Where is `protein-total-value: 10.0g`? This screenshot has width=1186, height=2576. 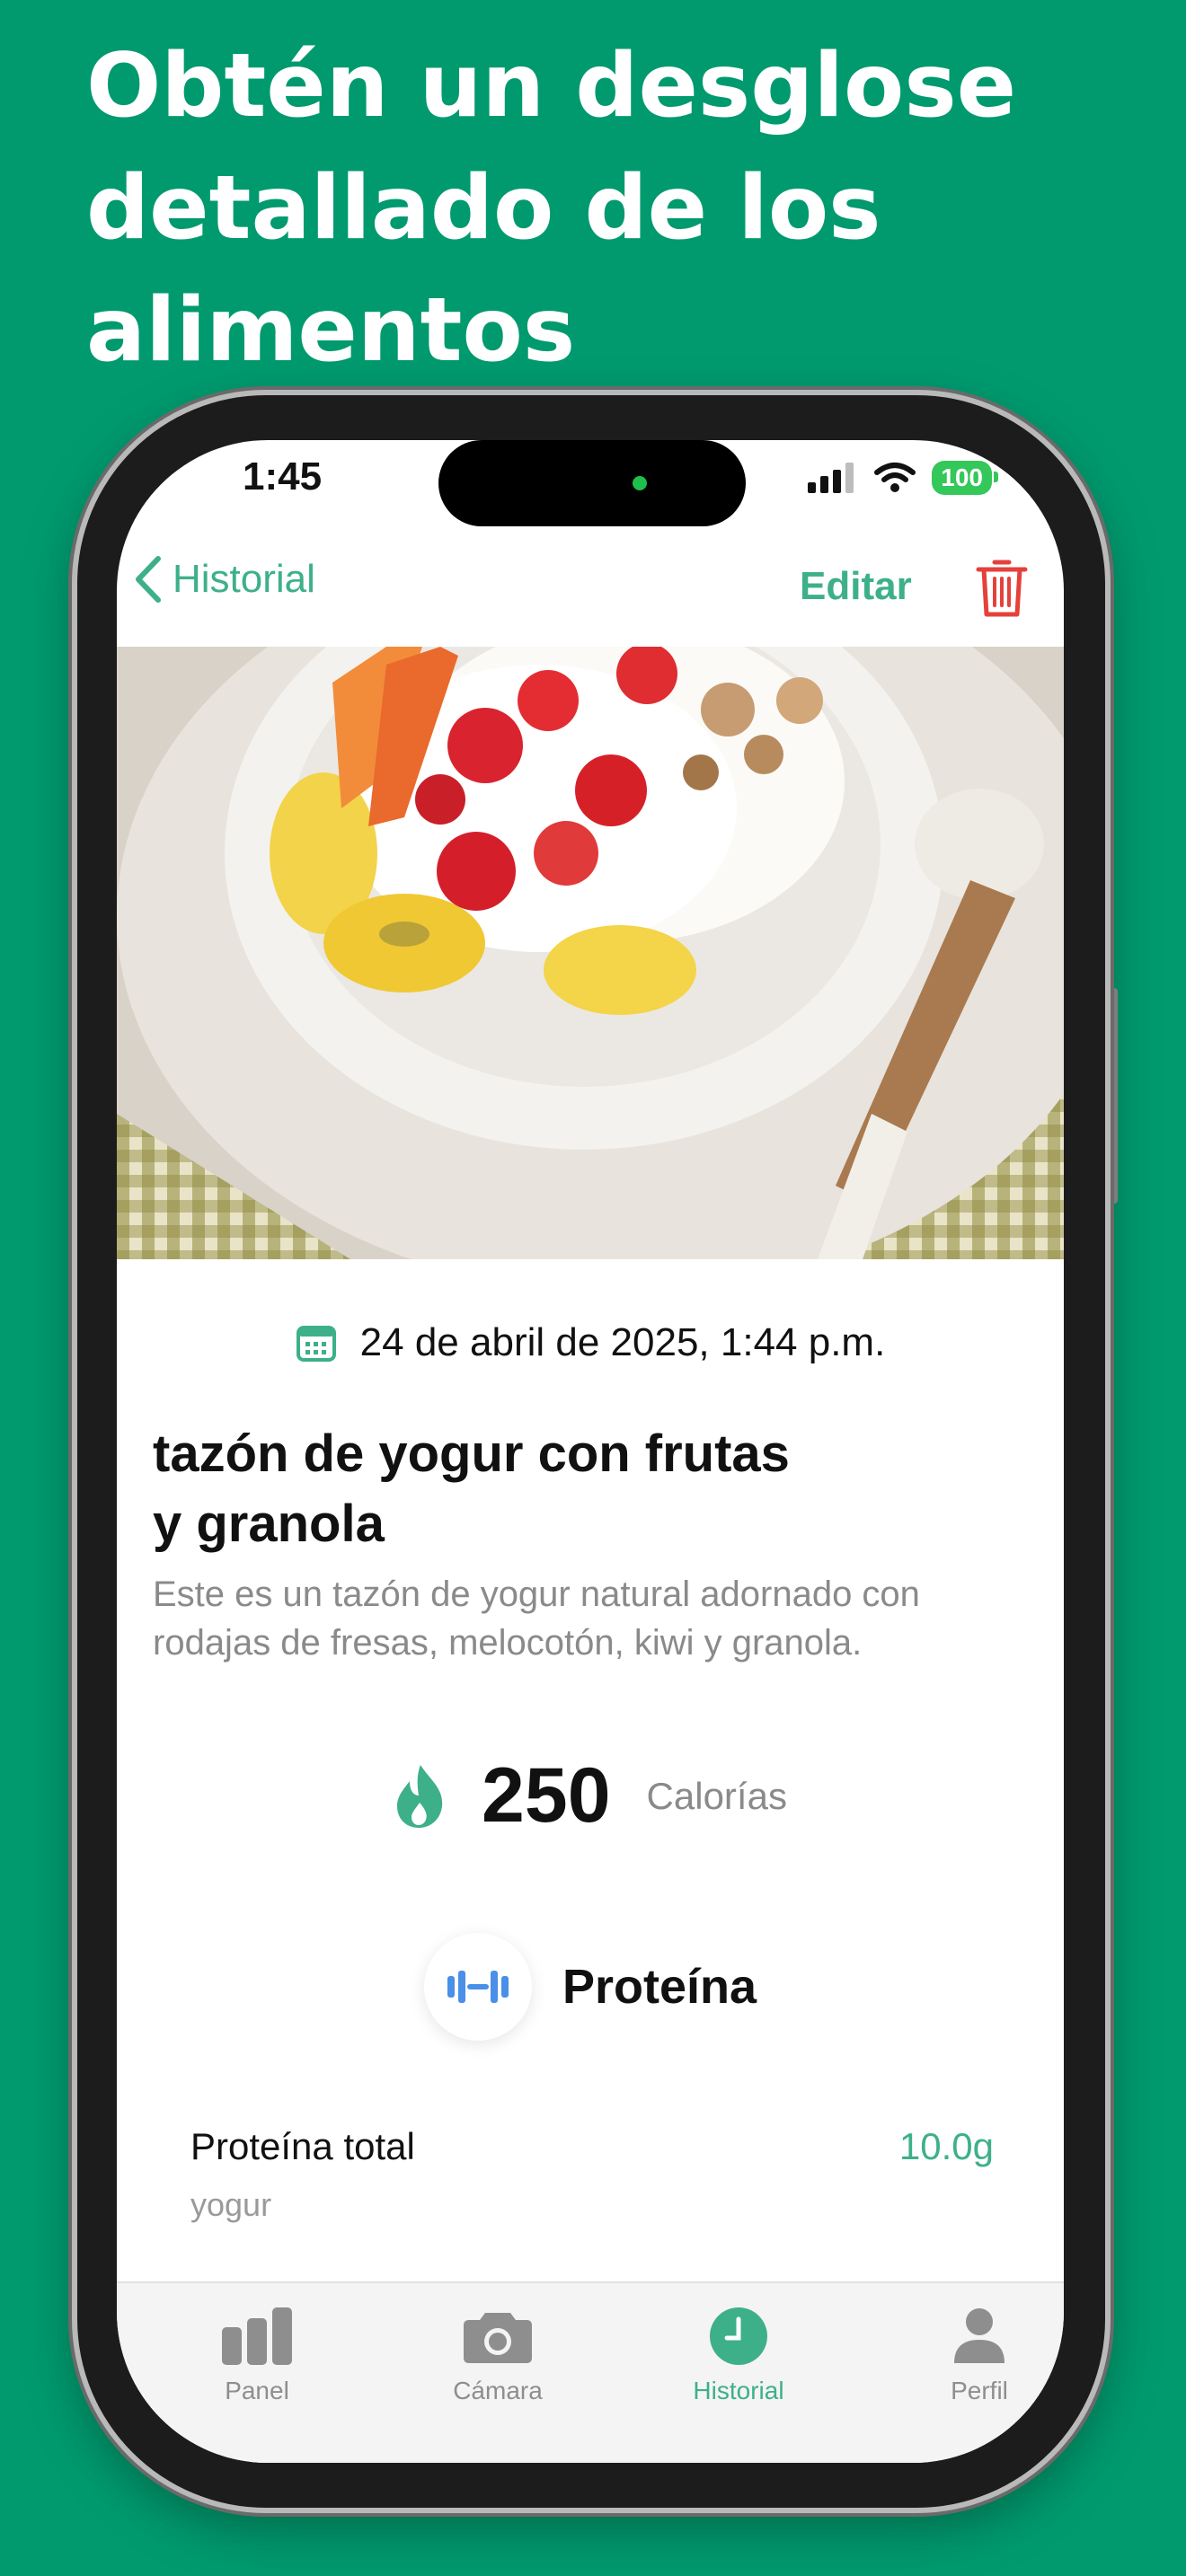
protein-total-value: 10.0g is located at coordinates (946, 2146).